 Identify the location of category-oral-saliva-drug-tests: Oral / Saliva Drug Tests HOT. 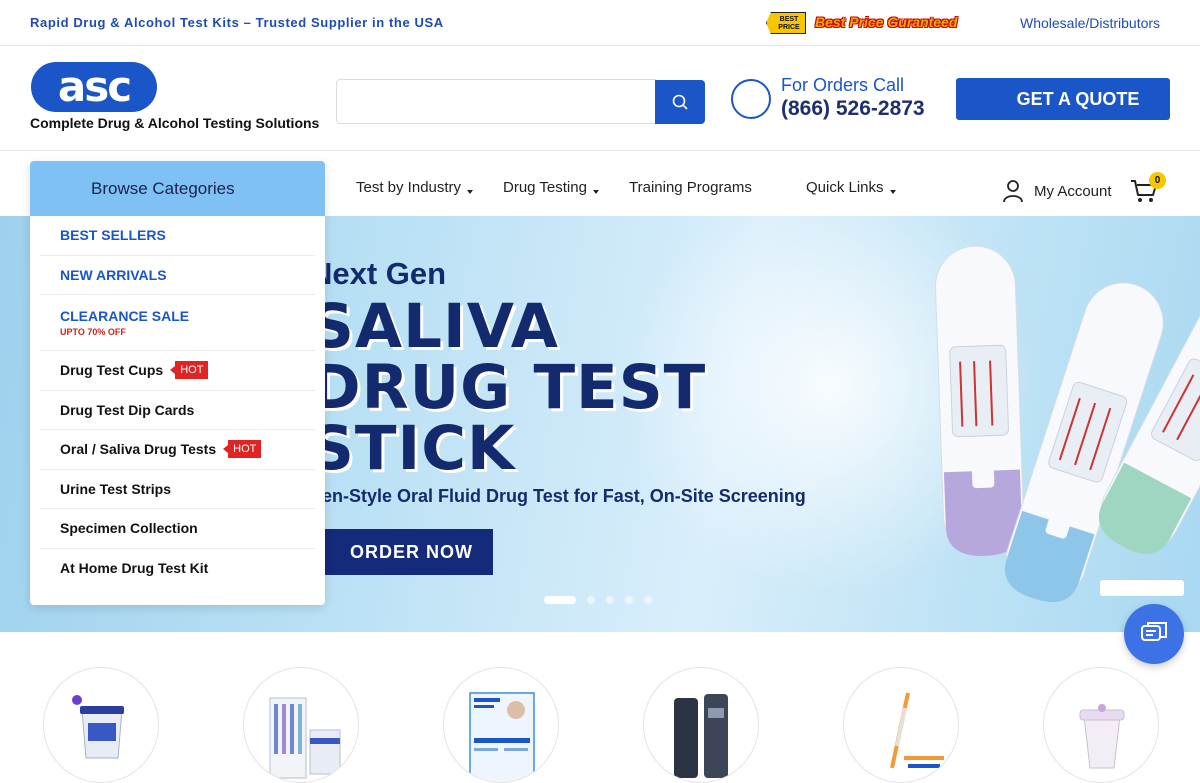
(177, 450).